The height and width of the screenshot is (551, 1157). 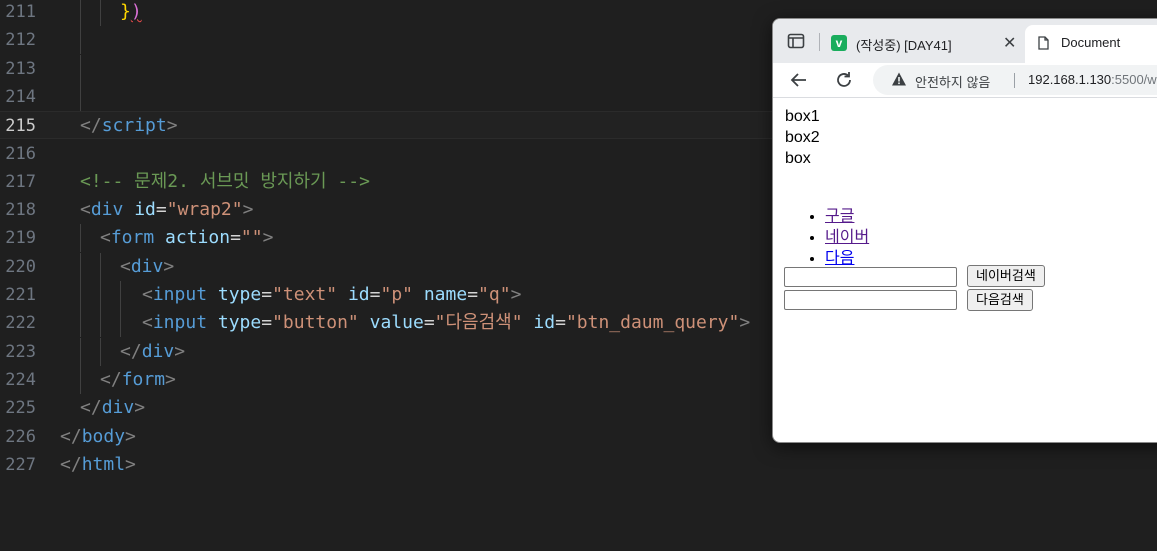 What do you see at coordinates (138, 380) in the screenshot?
I see `code-text: </form>` at bounding box center [138, 380].